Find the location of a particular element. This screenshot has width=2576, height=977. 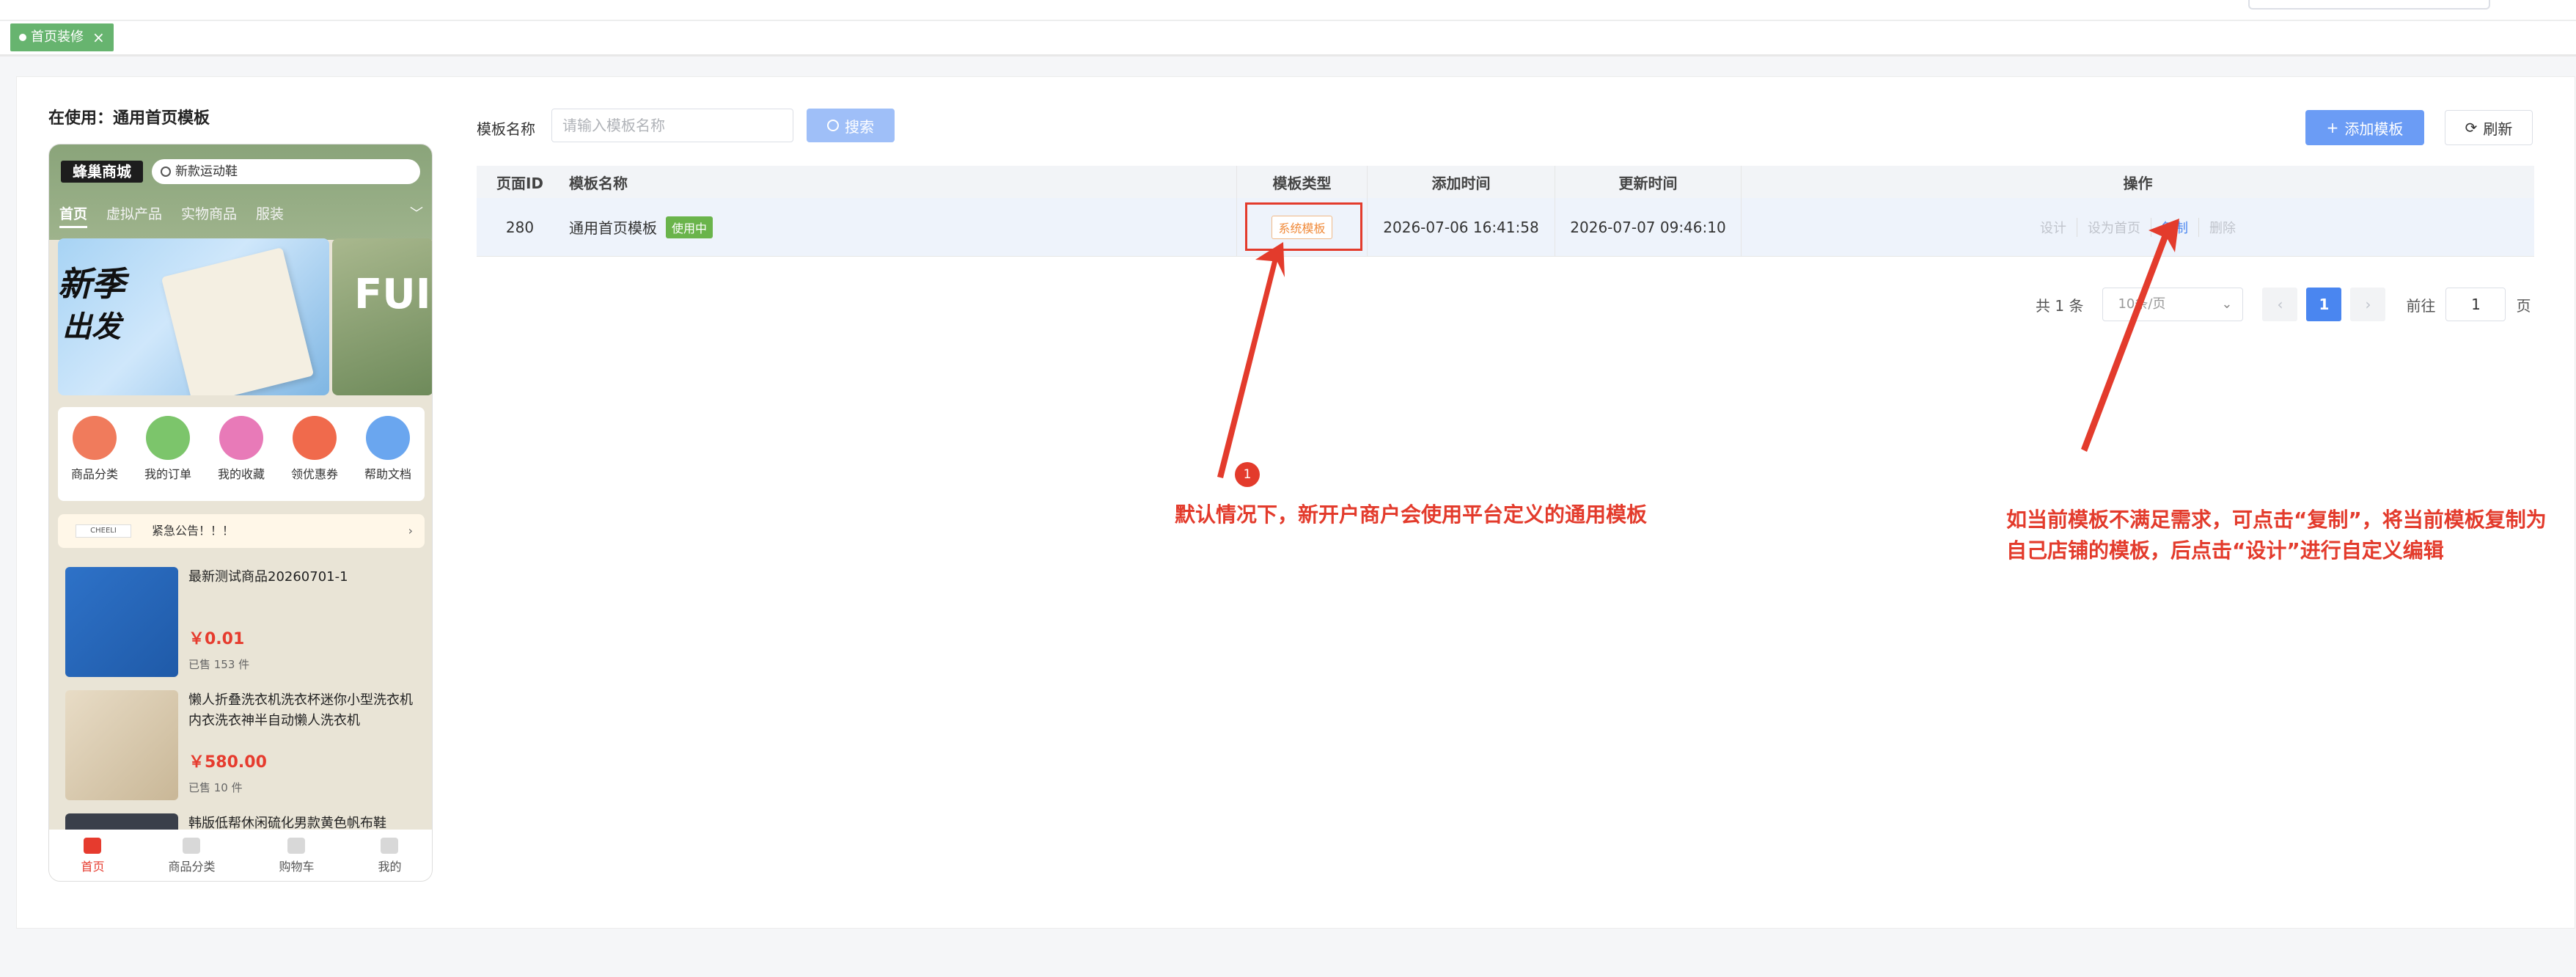

goods-name: 最新测试商品20260701-1 is located at coordinates (268, 577).